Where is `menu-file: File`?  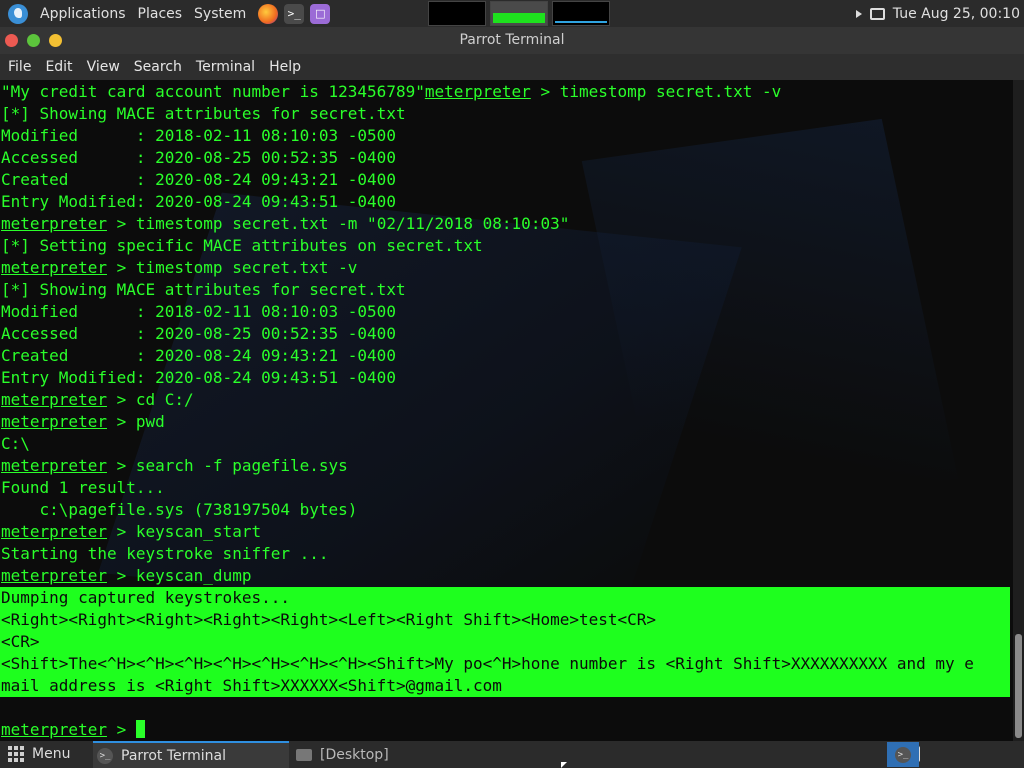 menu-file: File is located at coordinates (19, 67).